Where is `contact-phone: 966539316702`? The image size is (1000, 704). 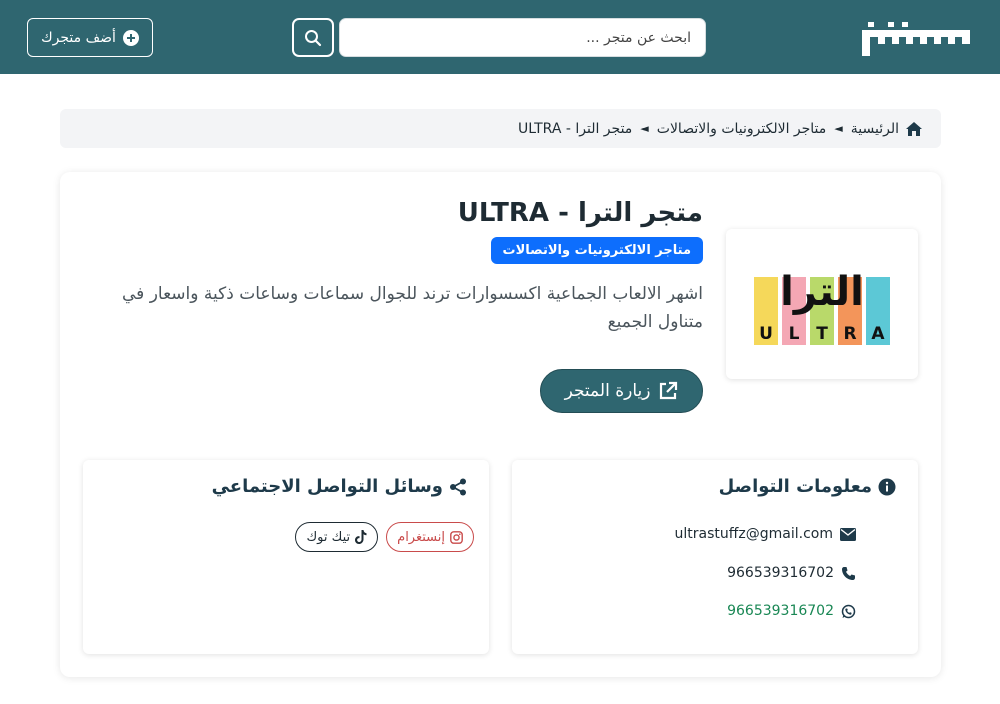
contact-phone: 966539316702 is located at coordinates (780, 573).